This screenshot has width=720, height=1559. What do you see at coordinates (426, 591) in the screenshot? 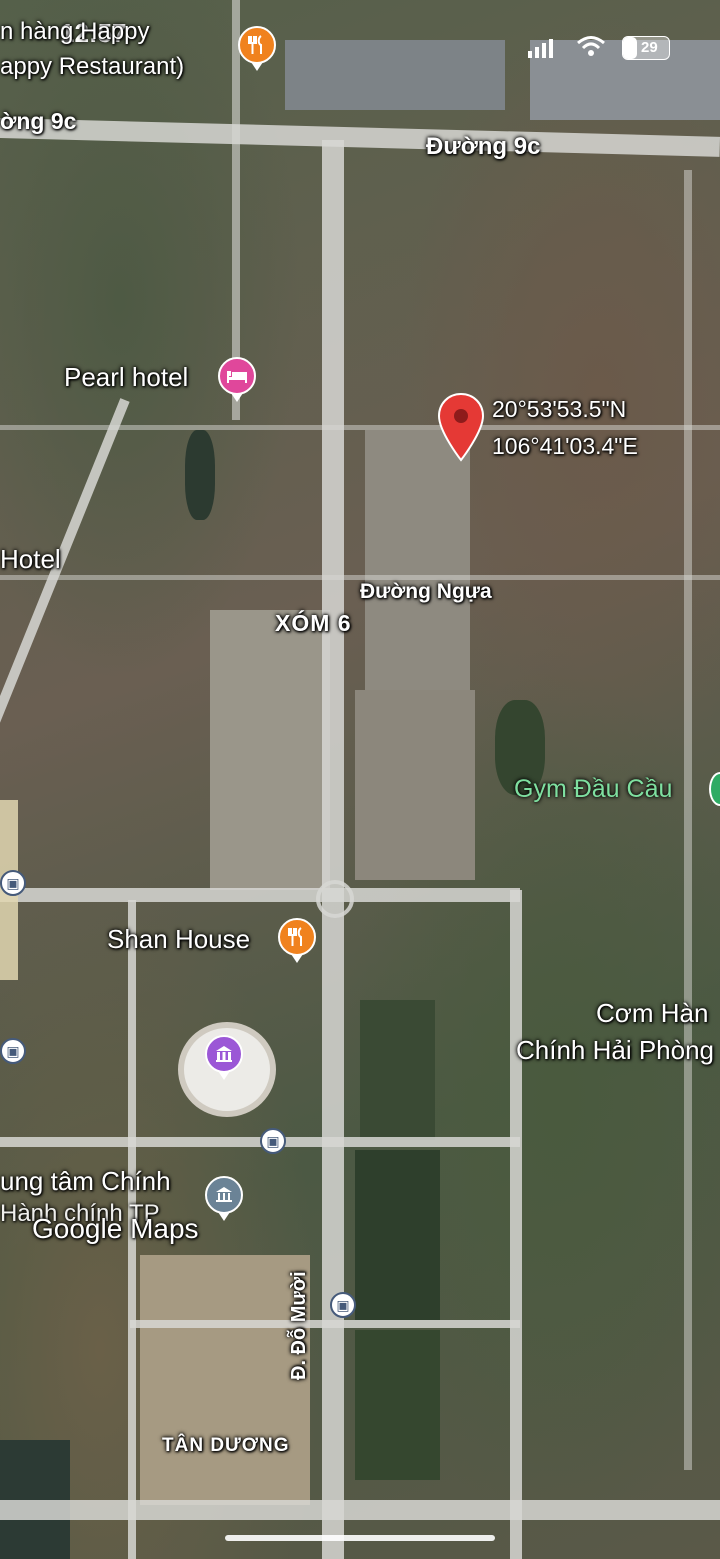
I see `road-label-duong-ngua: Đường Ngựa` at bounding box center [426, 591].